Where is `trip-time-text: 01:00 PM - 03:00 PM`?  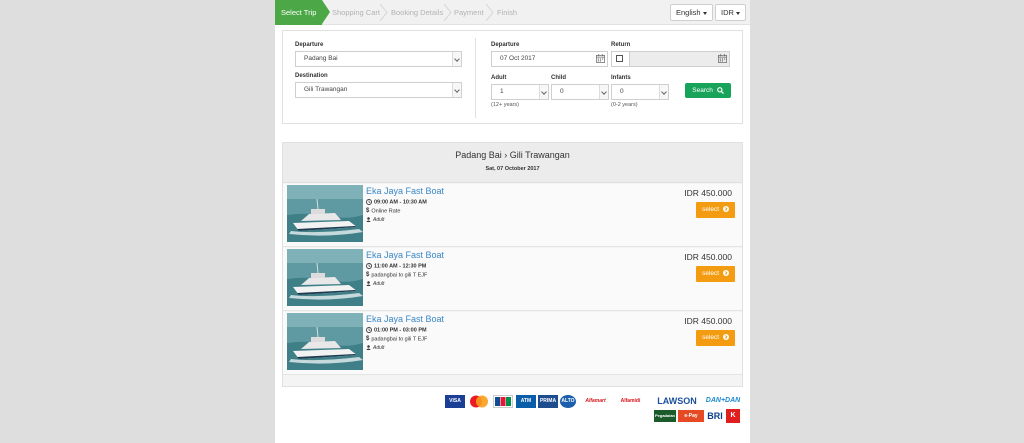 trip-time-text: 01:00 PM - 03:00 PM is located at coordinates (400, 330).